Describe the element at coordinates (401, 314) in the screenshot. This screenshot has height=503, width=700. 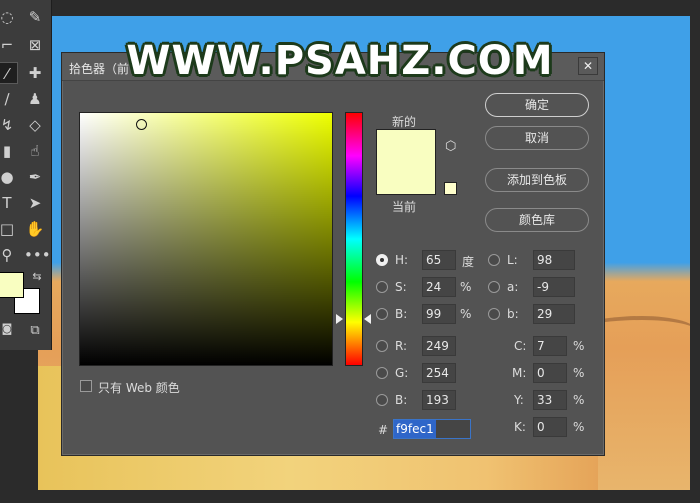
I see `brightness-label: B:` at that location.